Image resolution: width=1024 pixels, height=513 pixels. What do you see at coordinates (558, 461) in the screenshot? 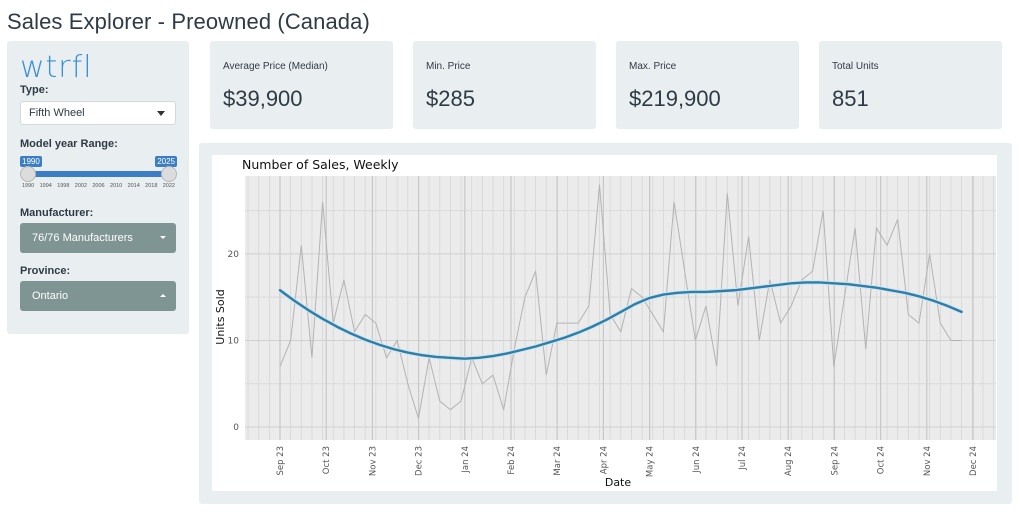
I see `x-tick-label: Mar 24` at bounding box center [558, 461].